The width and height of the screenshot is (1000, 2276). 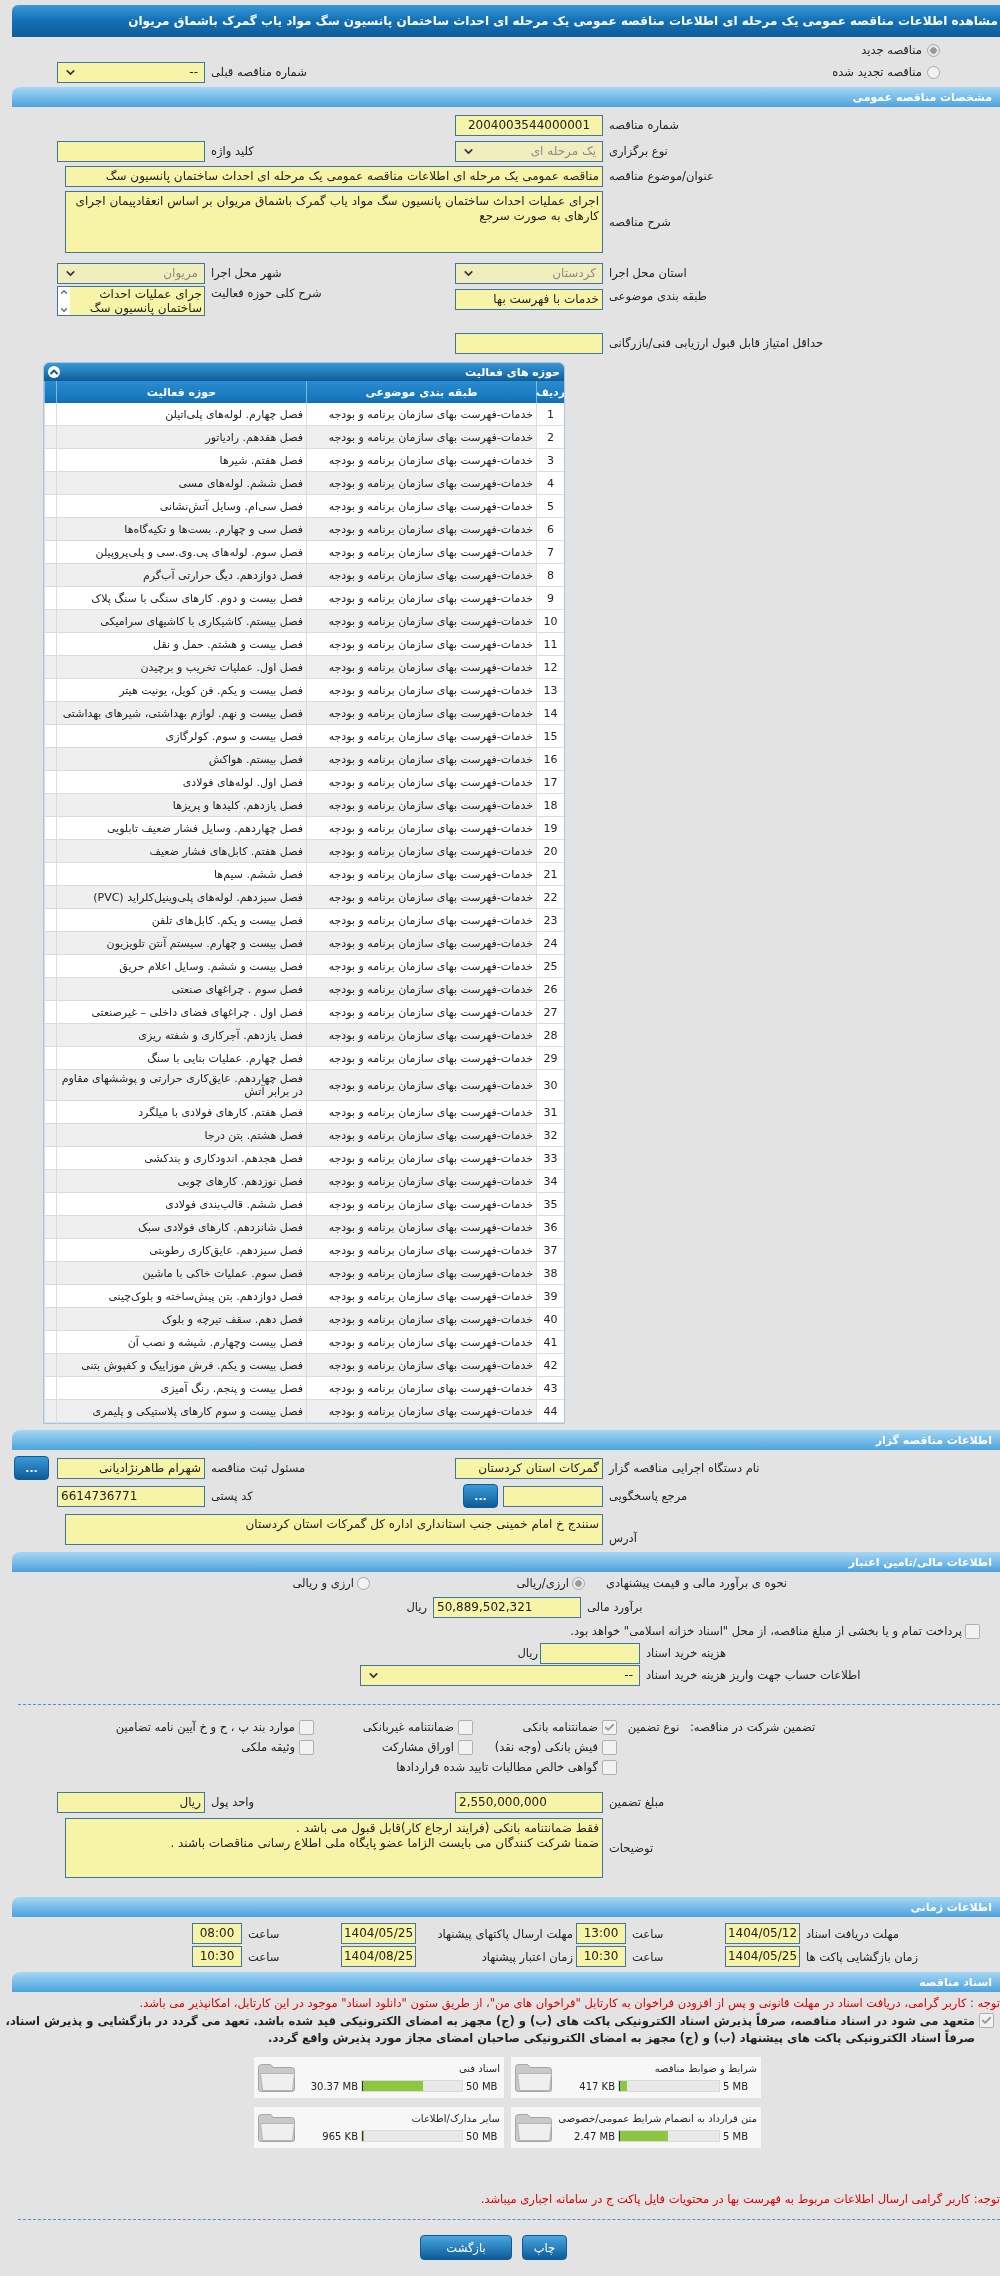 What do you see at coordinates (550, 437) in the screenshot?
I see `table-cell: 2` at bounding box center [550, 437].